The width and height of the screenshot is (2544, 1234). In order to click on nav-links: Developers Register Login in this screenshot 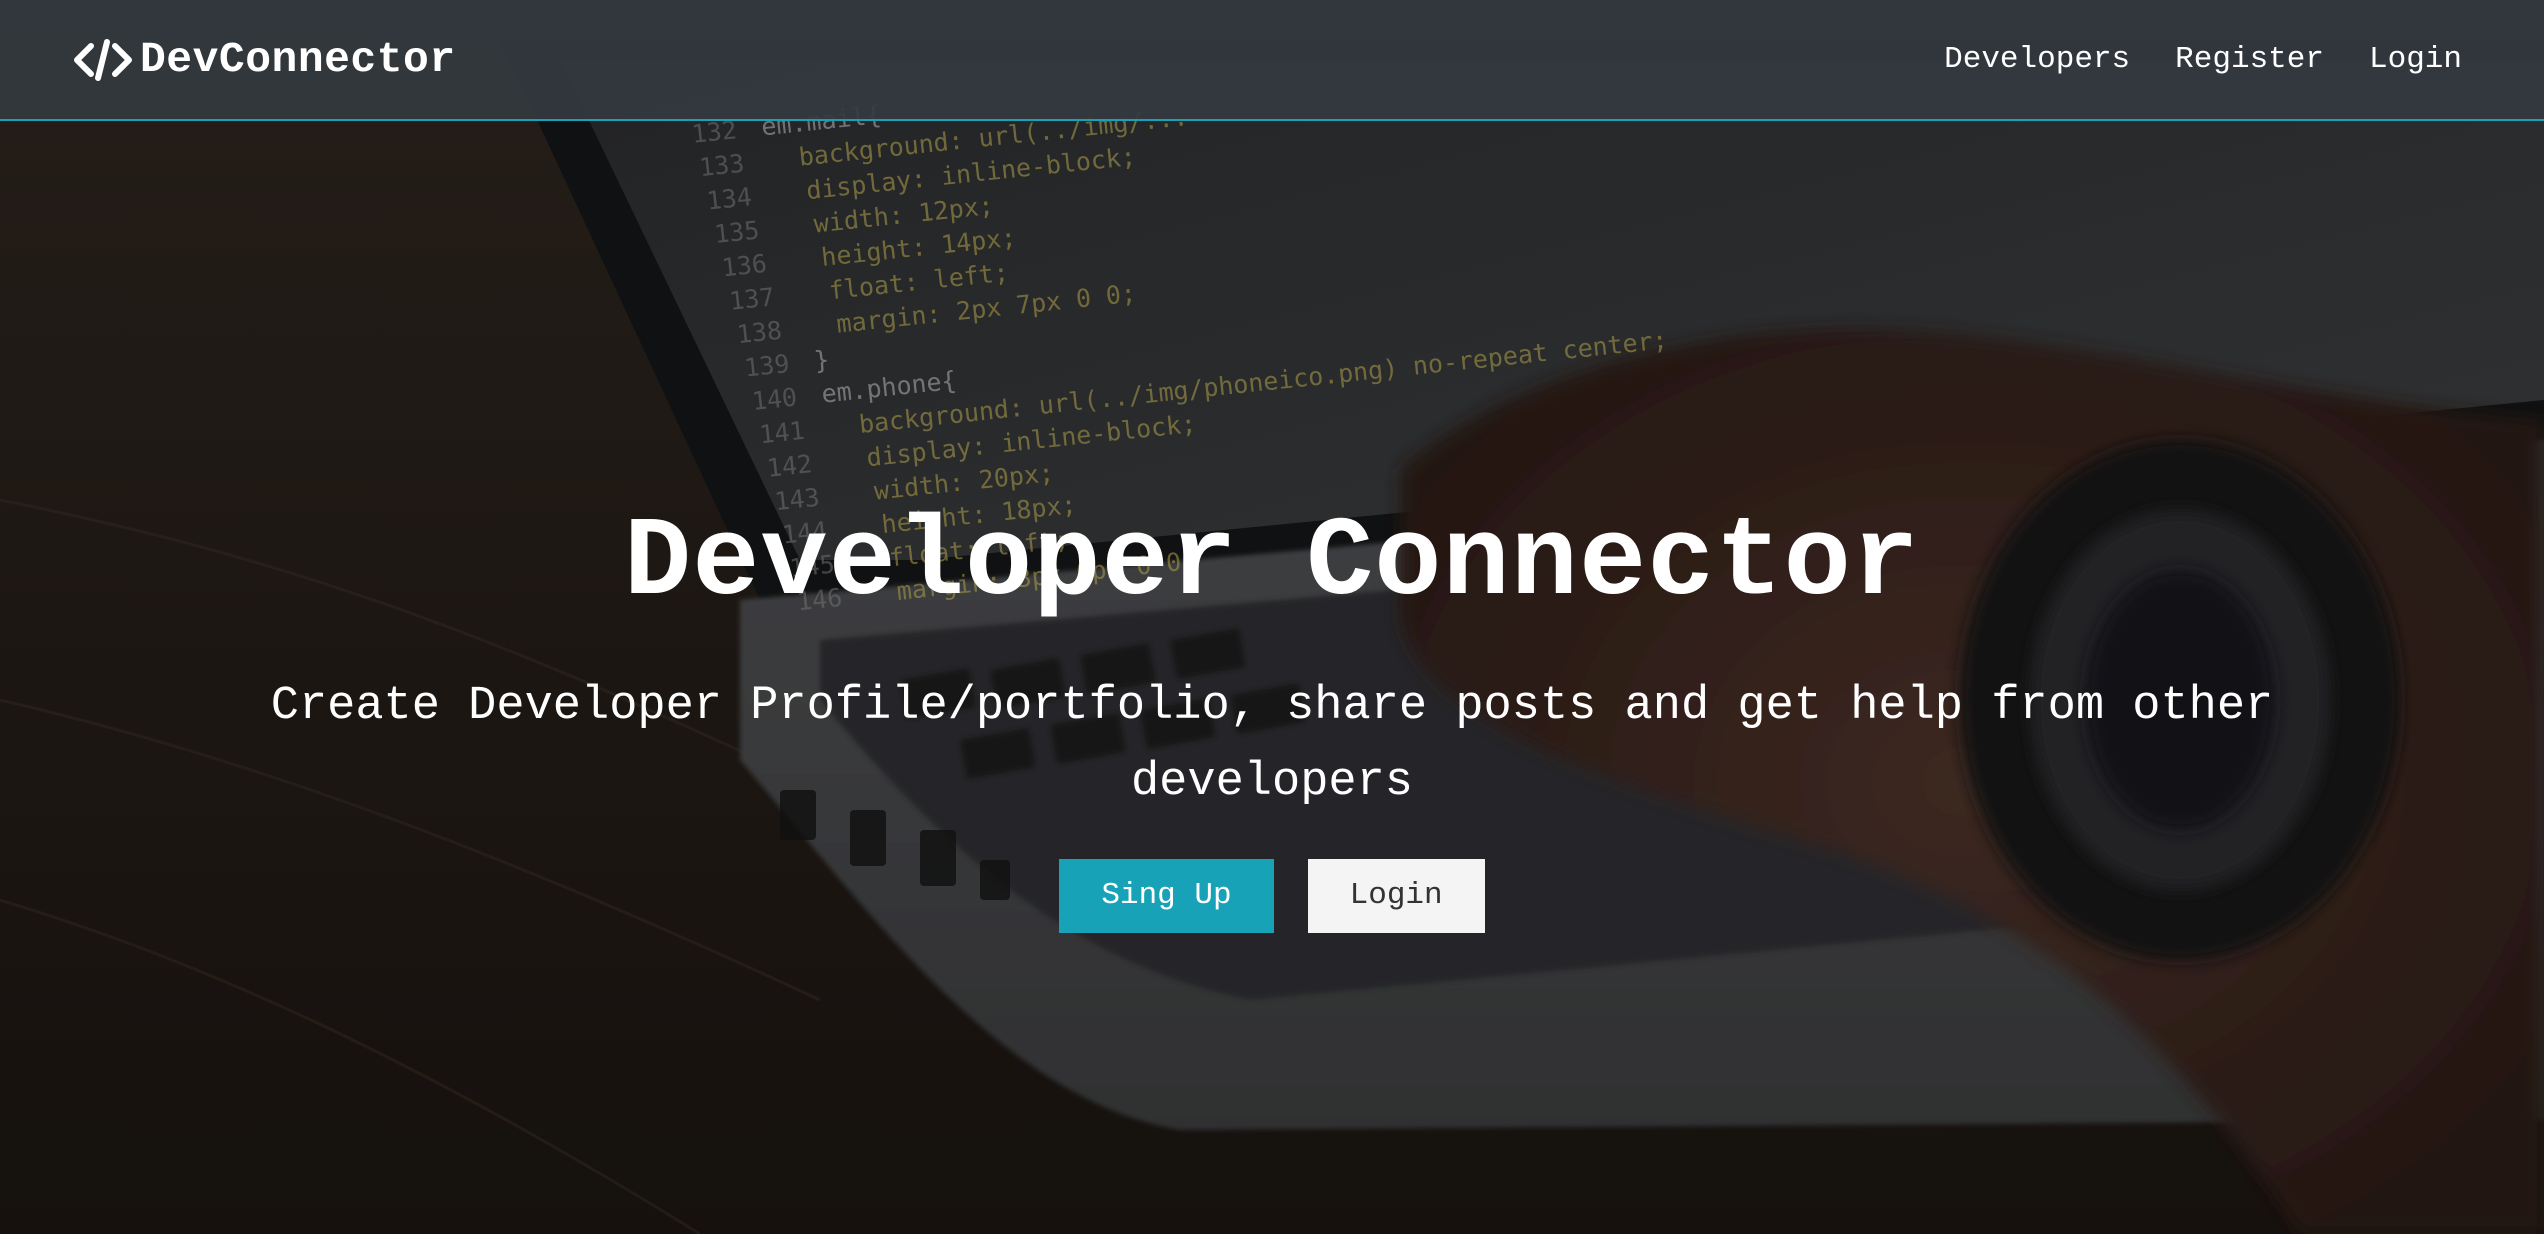, I will do `click(2203, 59)`.